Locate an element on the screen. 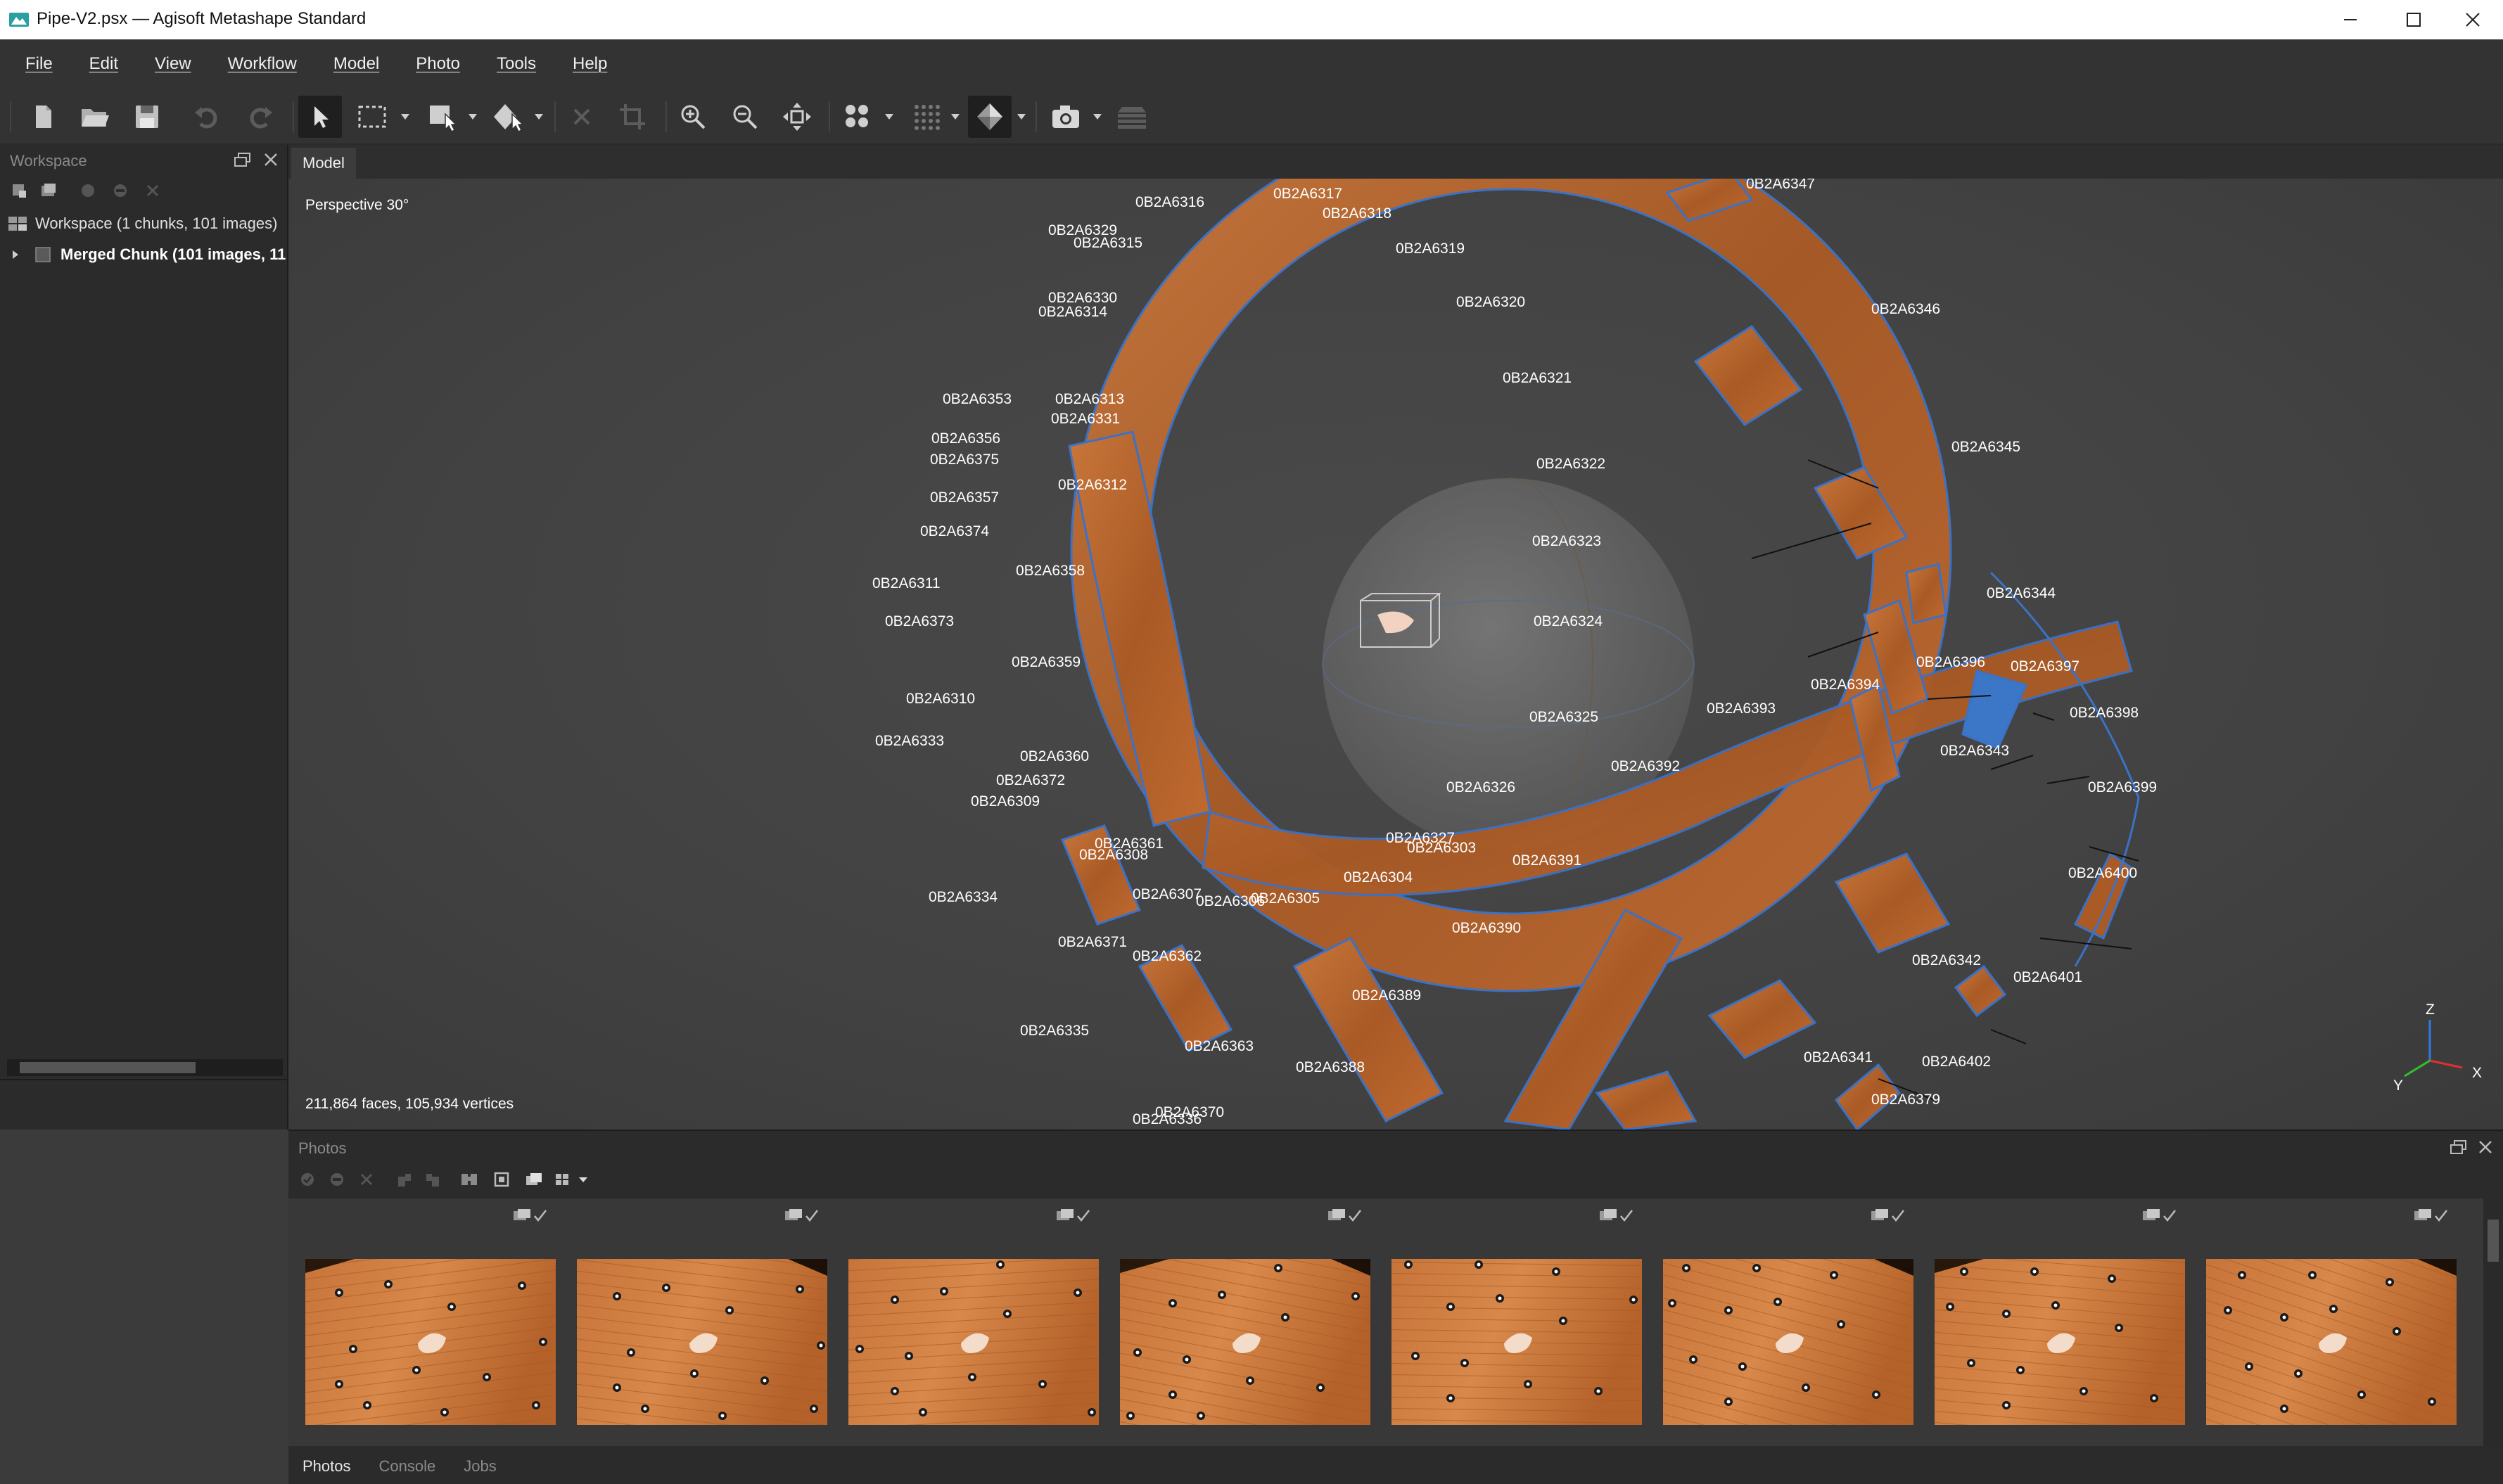 This screenshot has height=1484, width=2503. camera-label: 0B2A6312 is located at coordinates (1092, 485).